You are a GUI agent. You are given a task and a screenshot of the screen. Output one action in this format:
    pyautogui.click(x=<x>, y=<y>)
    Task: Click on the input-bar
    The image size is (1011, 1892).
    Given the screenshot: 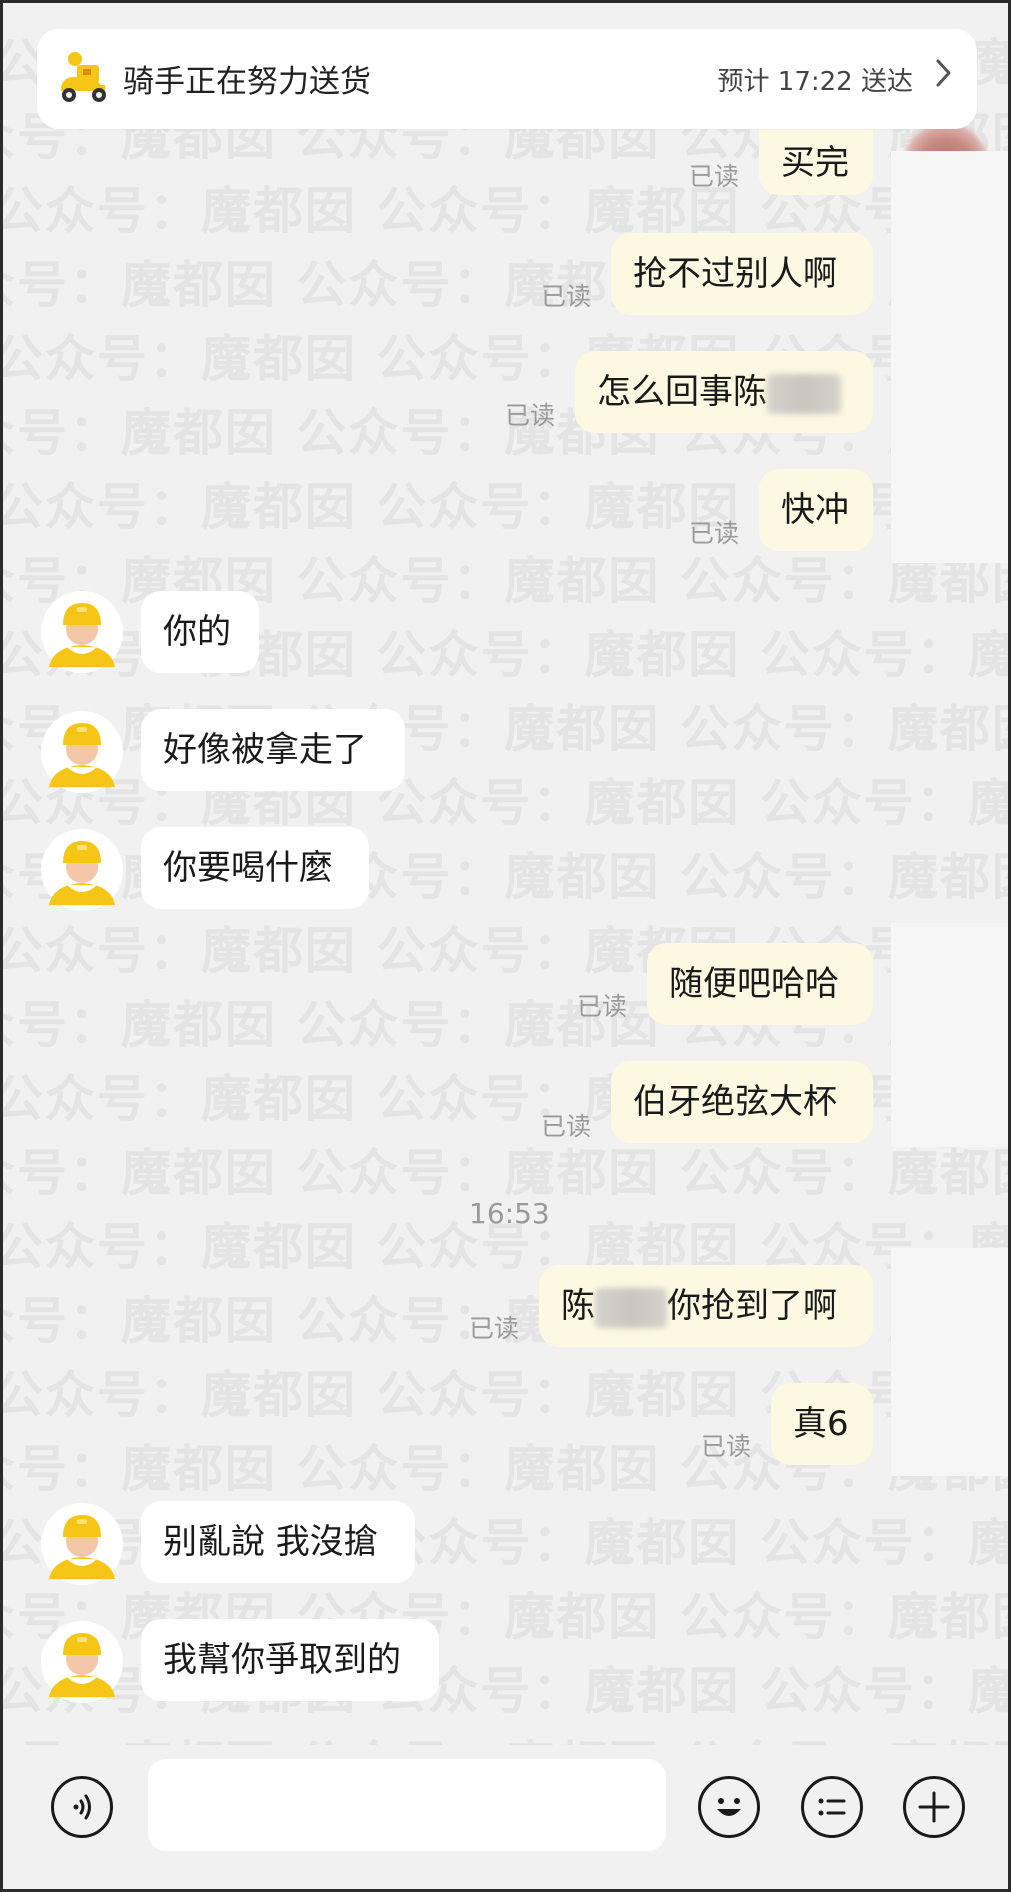 What is the action you would take?
    pyautogui.click(x=505, y=1817)
    